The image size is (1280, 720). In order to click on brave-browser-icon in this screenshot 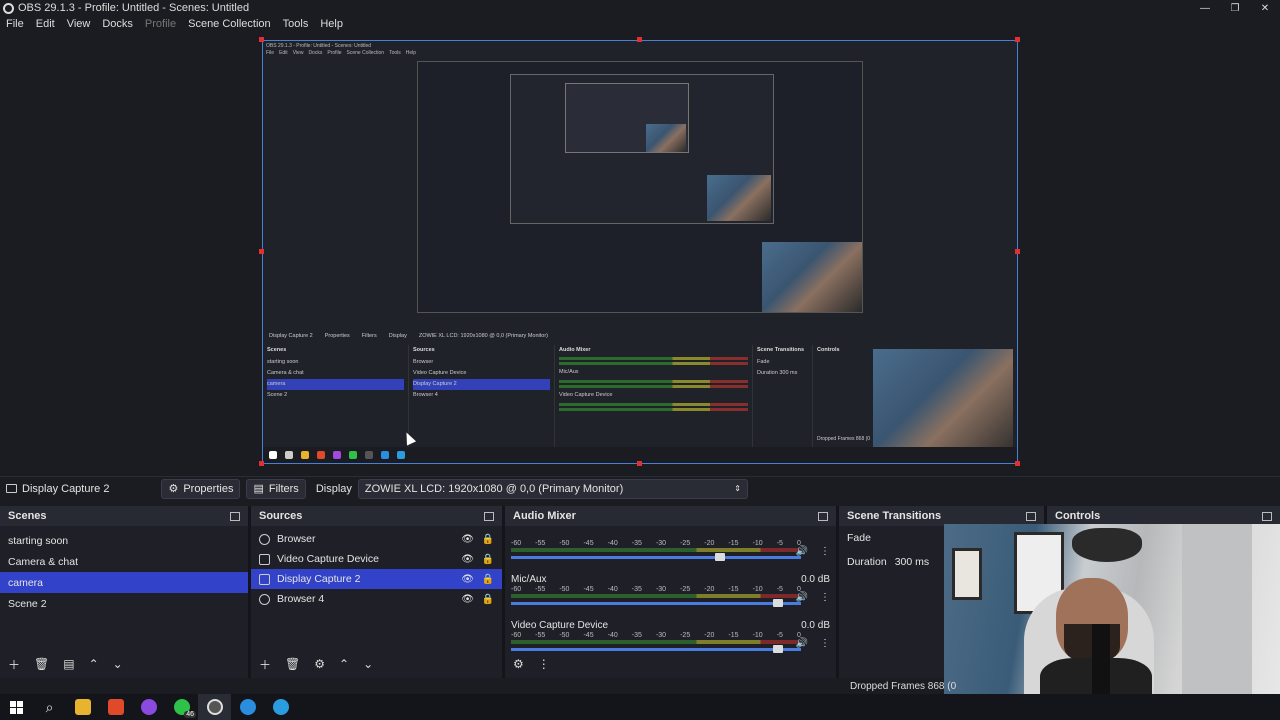, I will do `click(115, 707)`.